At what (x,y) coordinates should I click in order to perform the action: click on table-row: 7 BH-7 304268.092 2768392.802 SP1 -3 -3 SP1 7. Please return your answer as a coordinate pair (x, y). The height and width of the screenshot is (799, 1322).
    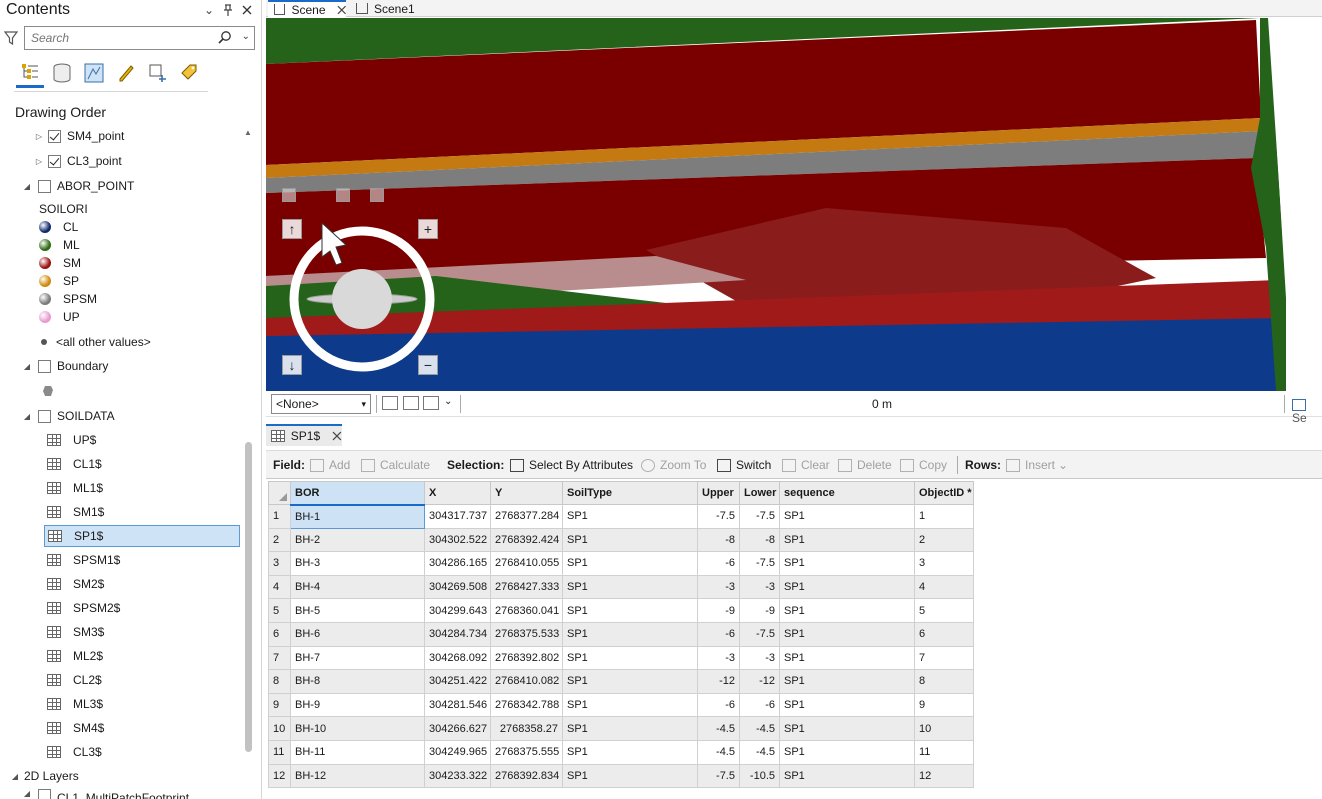
    Looking at the image, I should click on (621, 658).